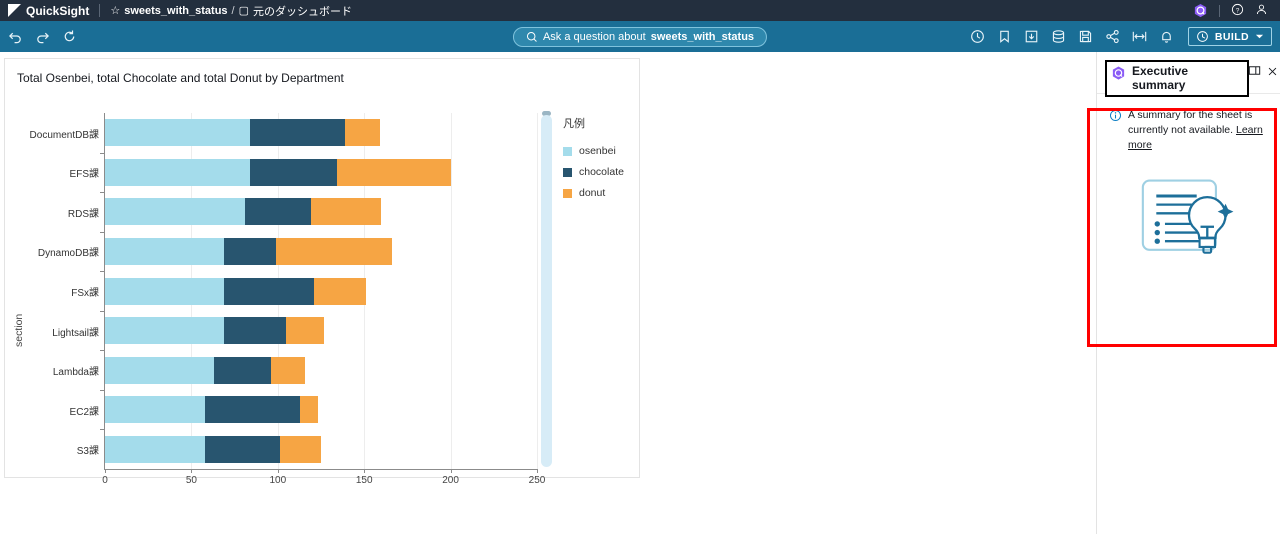  I want to click on x-axis-tick-label: 100, so click(278, 480).